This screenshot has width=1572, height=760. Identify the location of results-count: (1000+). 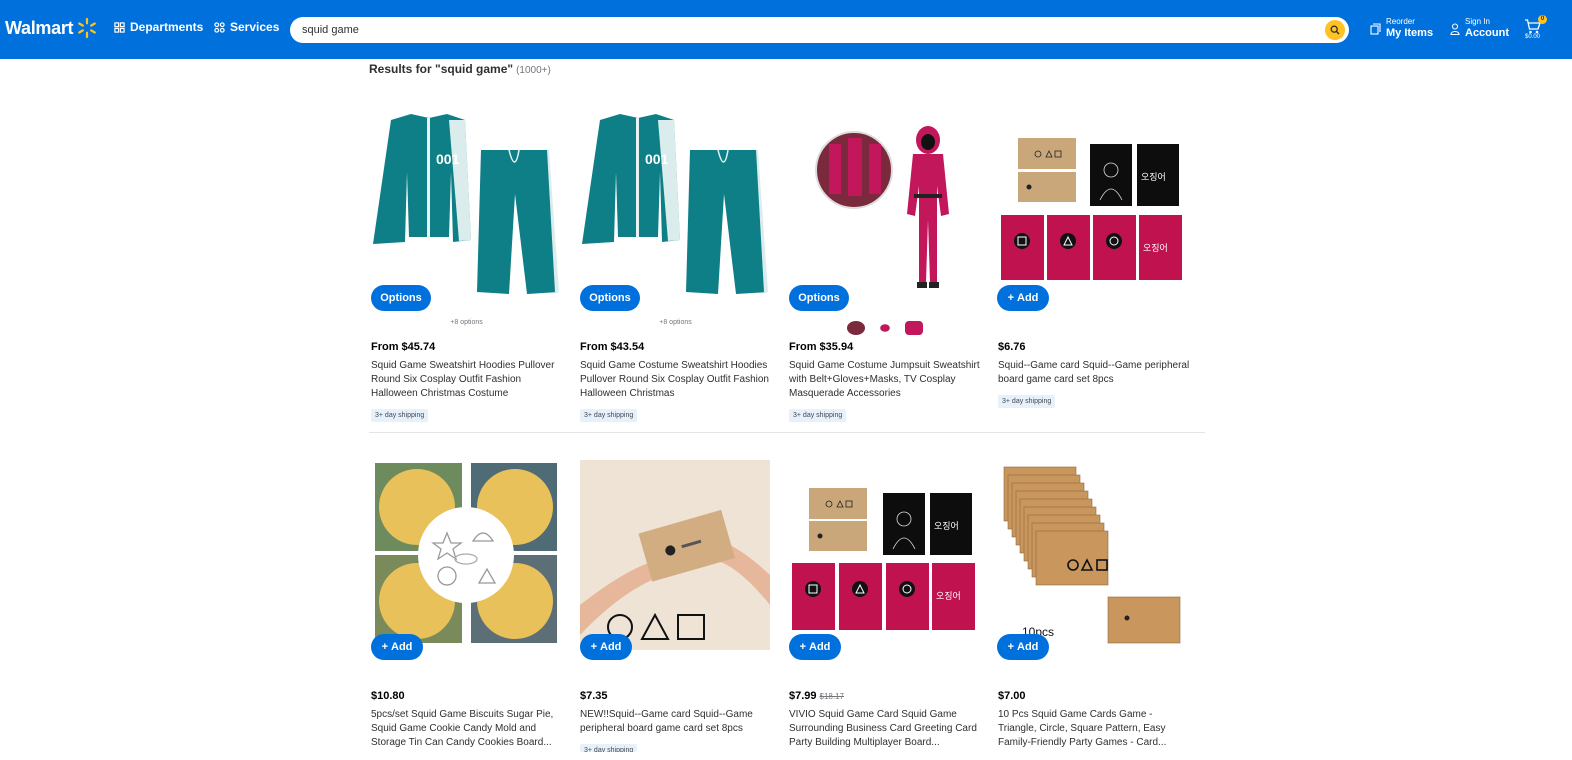
(533, 70).